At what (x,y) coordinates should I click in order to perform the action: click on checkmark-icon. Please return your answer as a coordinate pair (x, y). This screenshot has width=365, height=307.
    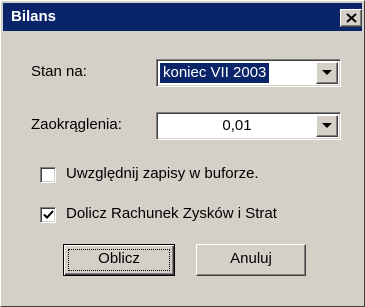
    Looking at the image, I should click on (48, 214).